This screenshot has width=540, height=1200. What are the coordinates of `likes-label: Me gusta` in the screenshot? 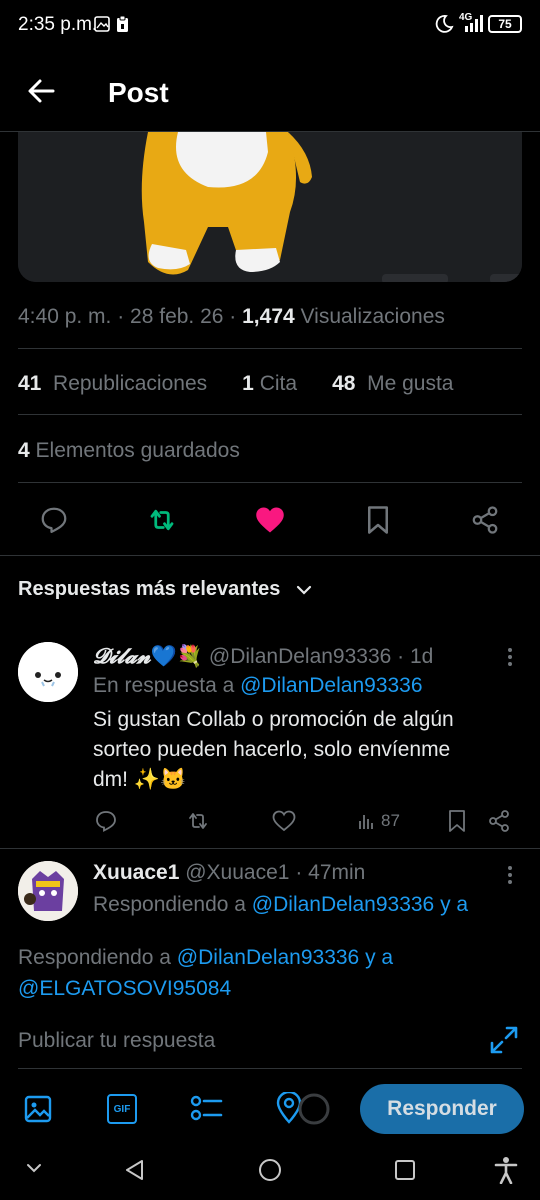 It's located at (410, 383).